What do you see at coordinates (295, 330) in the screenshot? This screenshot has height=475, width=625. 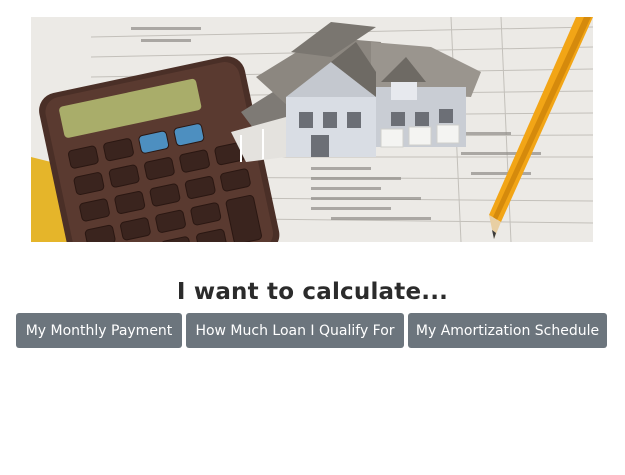 I see `loan-qualify-button: How Much Loan I Qualify For` at bounding box center [295, 330].